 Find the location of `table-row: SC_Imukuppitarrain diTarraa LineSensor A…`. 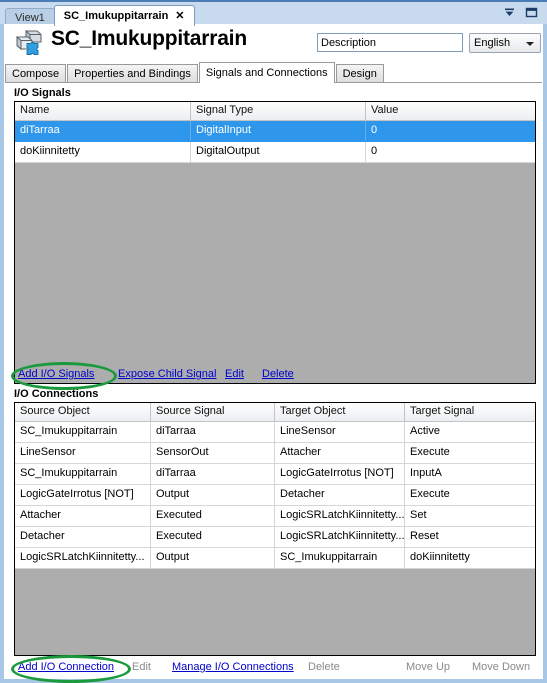

table-row: SC_Imukuppitarrain diTarraa LineSensor A… is located at coordinates (275, 432).